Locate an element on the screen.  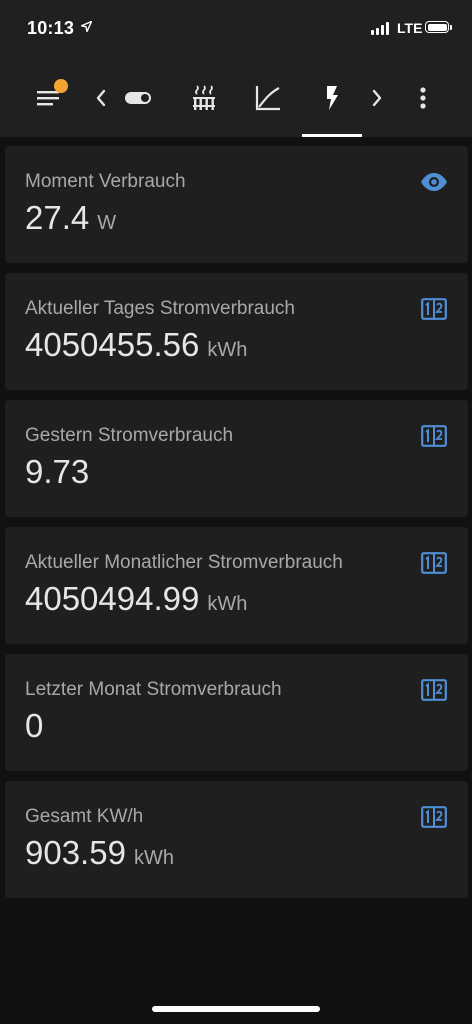
sensor-reading: 903.59 kWh is located at coordinates (99, 853).